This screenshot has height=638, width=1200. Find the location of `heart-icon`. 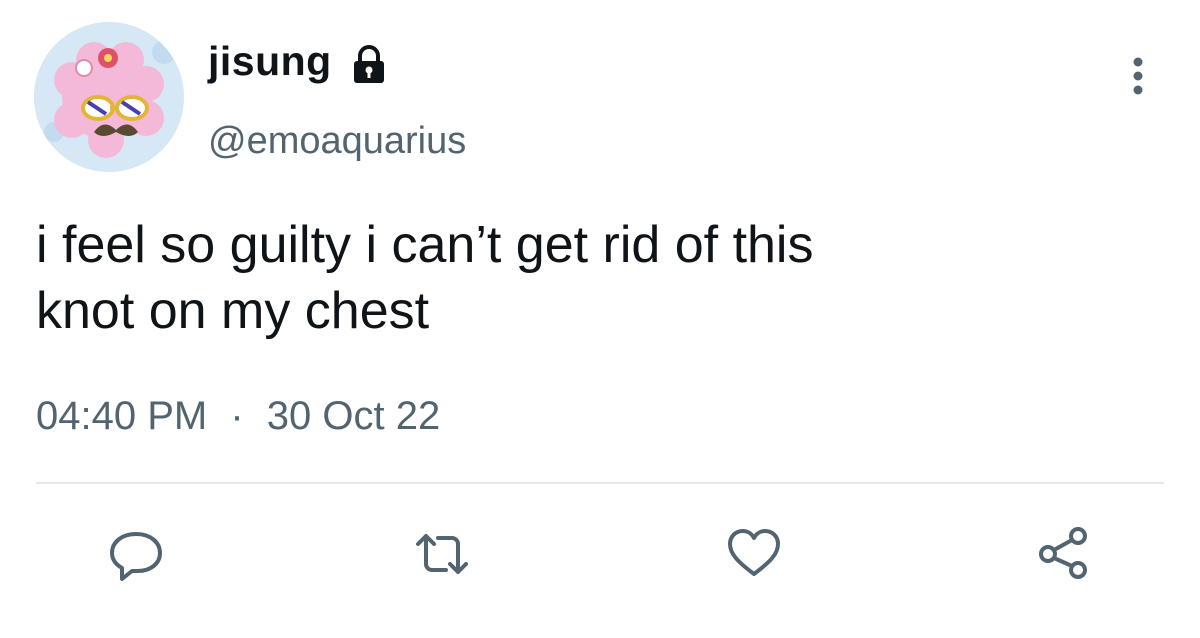

heart-icon is located at coordinates (754, 552).